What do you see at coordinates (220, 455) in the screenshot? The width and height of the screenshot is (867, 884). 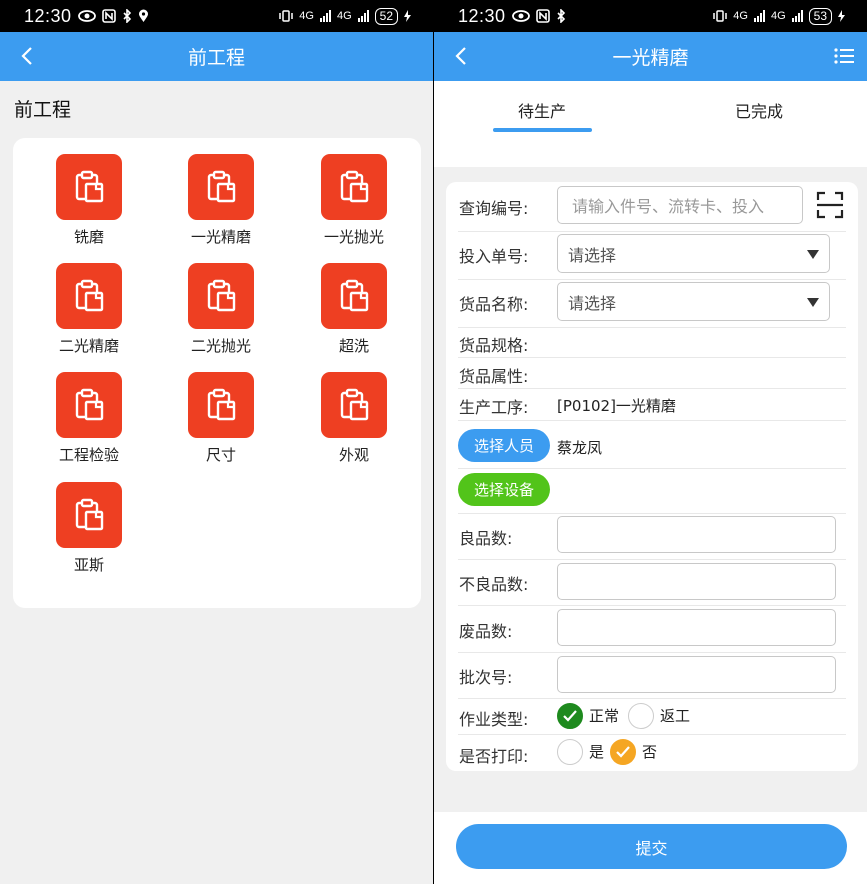 I see `tile-label: 尺寸` at bounding box center [220, 455].